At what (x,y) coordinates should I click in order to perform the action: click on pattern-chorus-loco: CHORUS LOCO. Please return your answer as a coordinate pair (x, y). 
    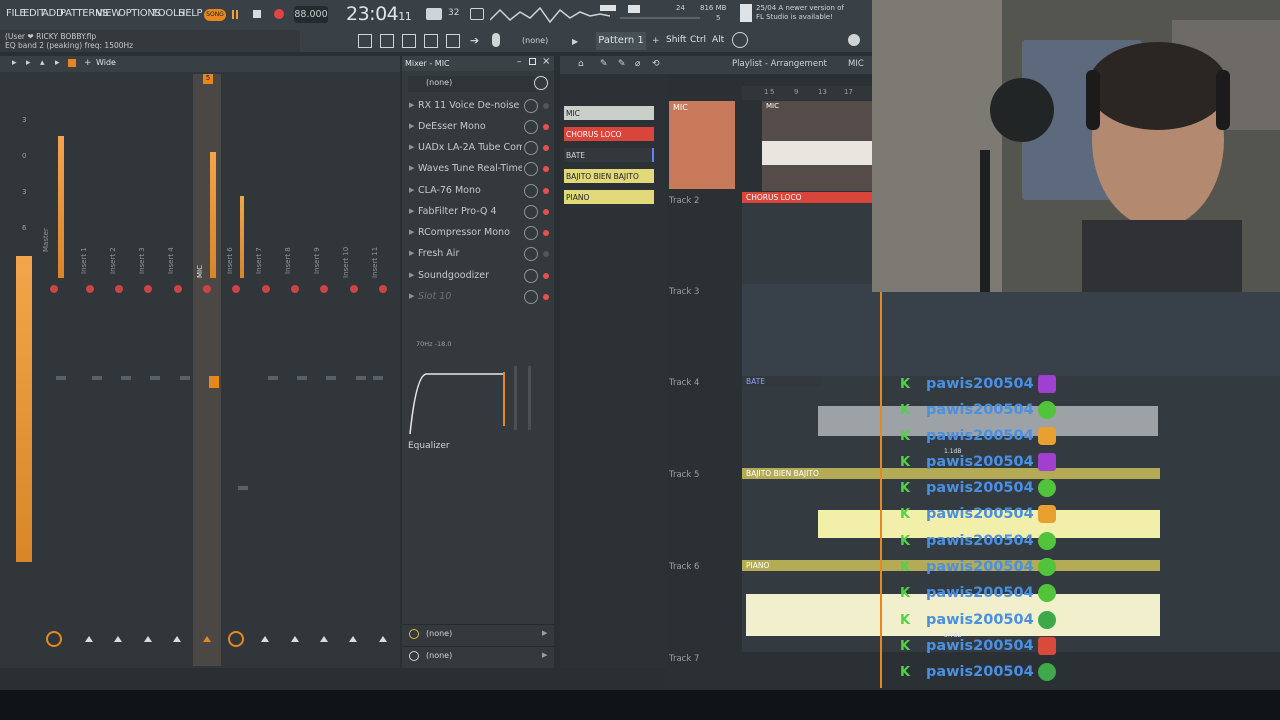
    Looking at the image, I should click on (609, 134).